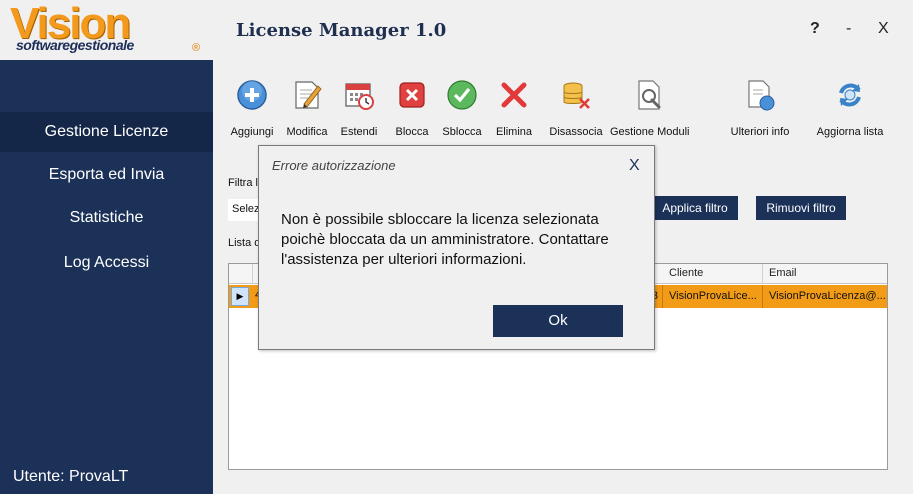 This screenshot has width=913, height=494. What do you see at coordinates (359, 132) in the screenshot?
I see `estendi-label: Estendi` at bounding box center [359, 132].